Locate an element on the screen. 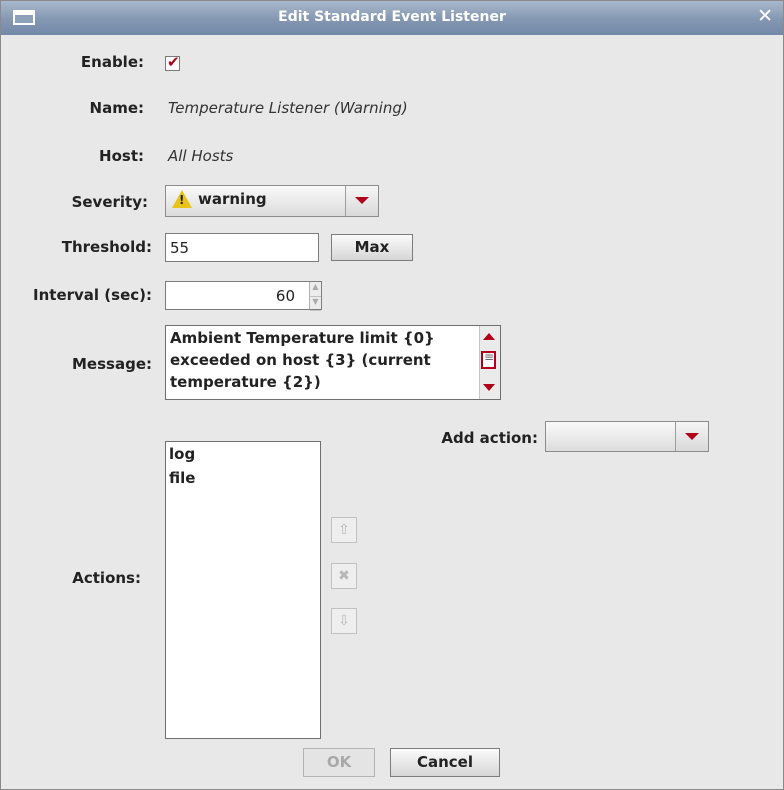 The height and width of the screenshot is (790, 784). actions-list: log file is located at coordinates (243, 590).